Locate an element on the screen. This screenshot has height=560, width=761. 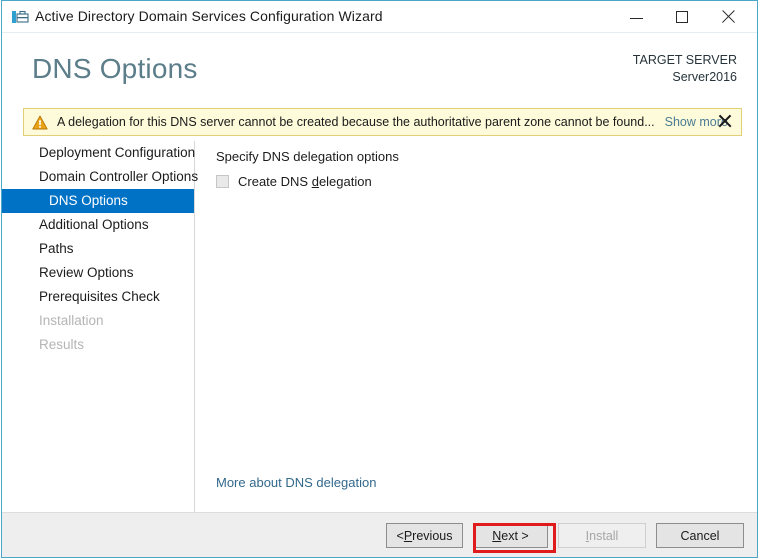
checkbox-label-accel: d is located at coordinates (315, 181).